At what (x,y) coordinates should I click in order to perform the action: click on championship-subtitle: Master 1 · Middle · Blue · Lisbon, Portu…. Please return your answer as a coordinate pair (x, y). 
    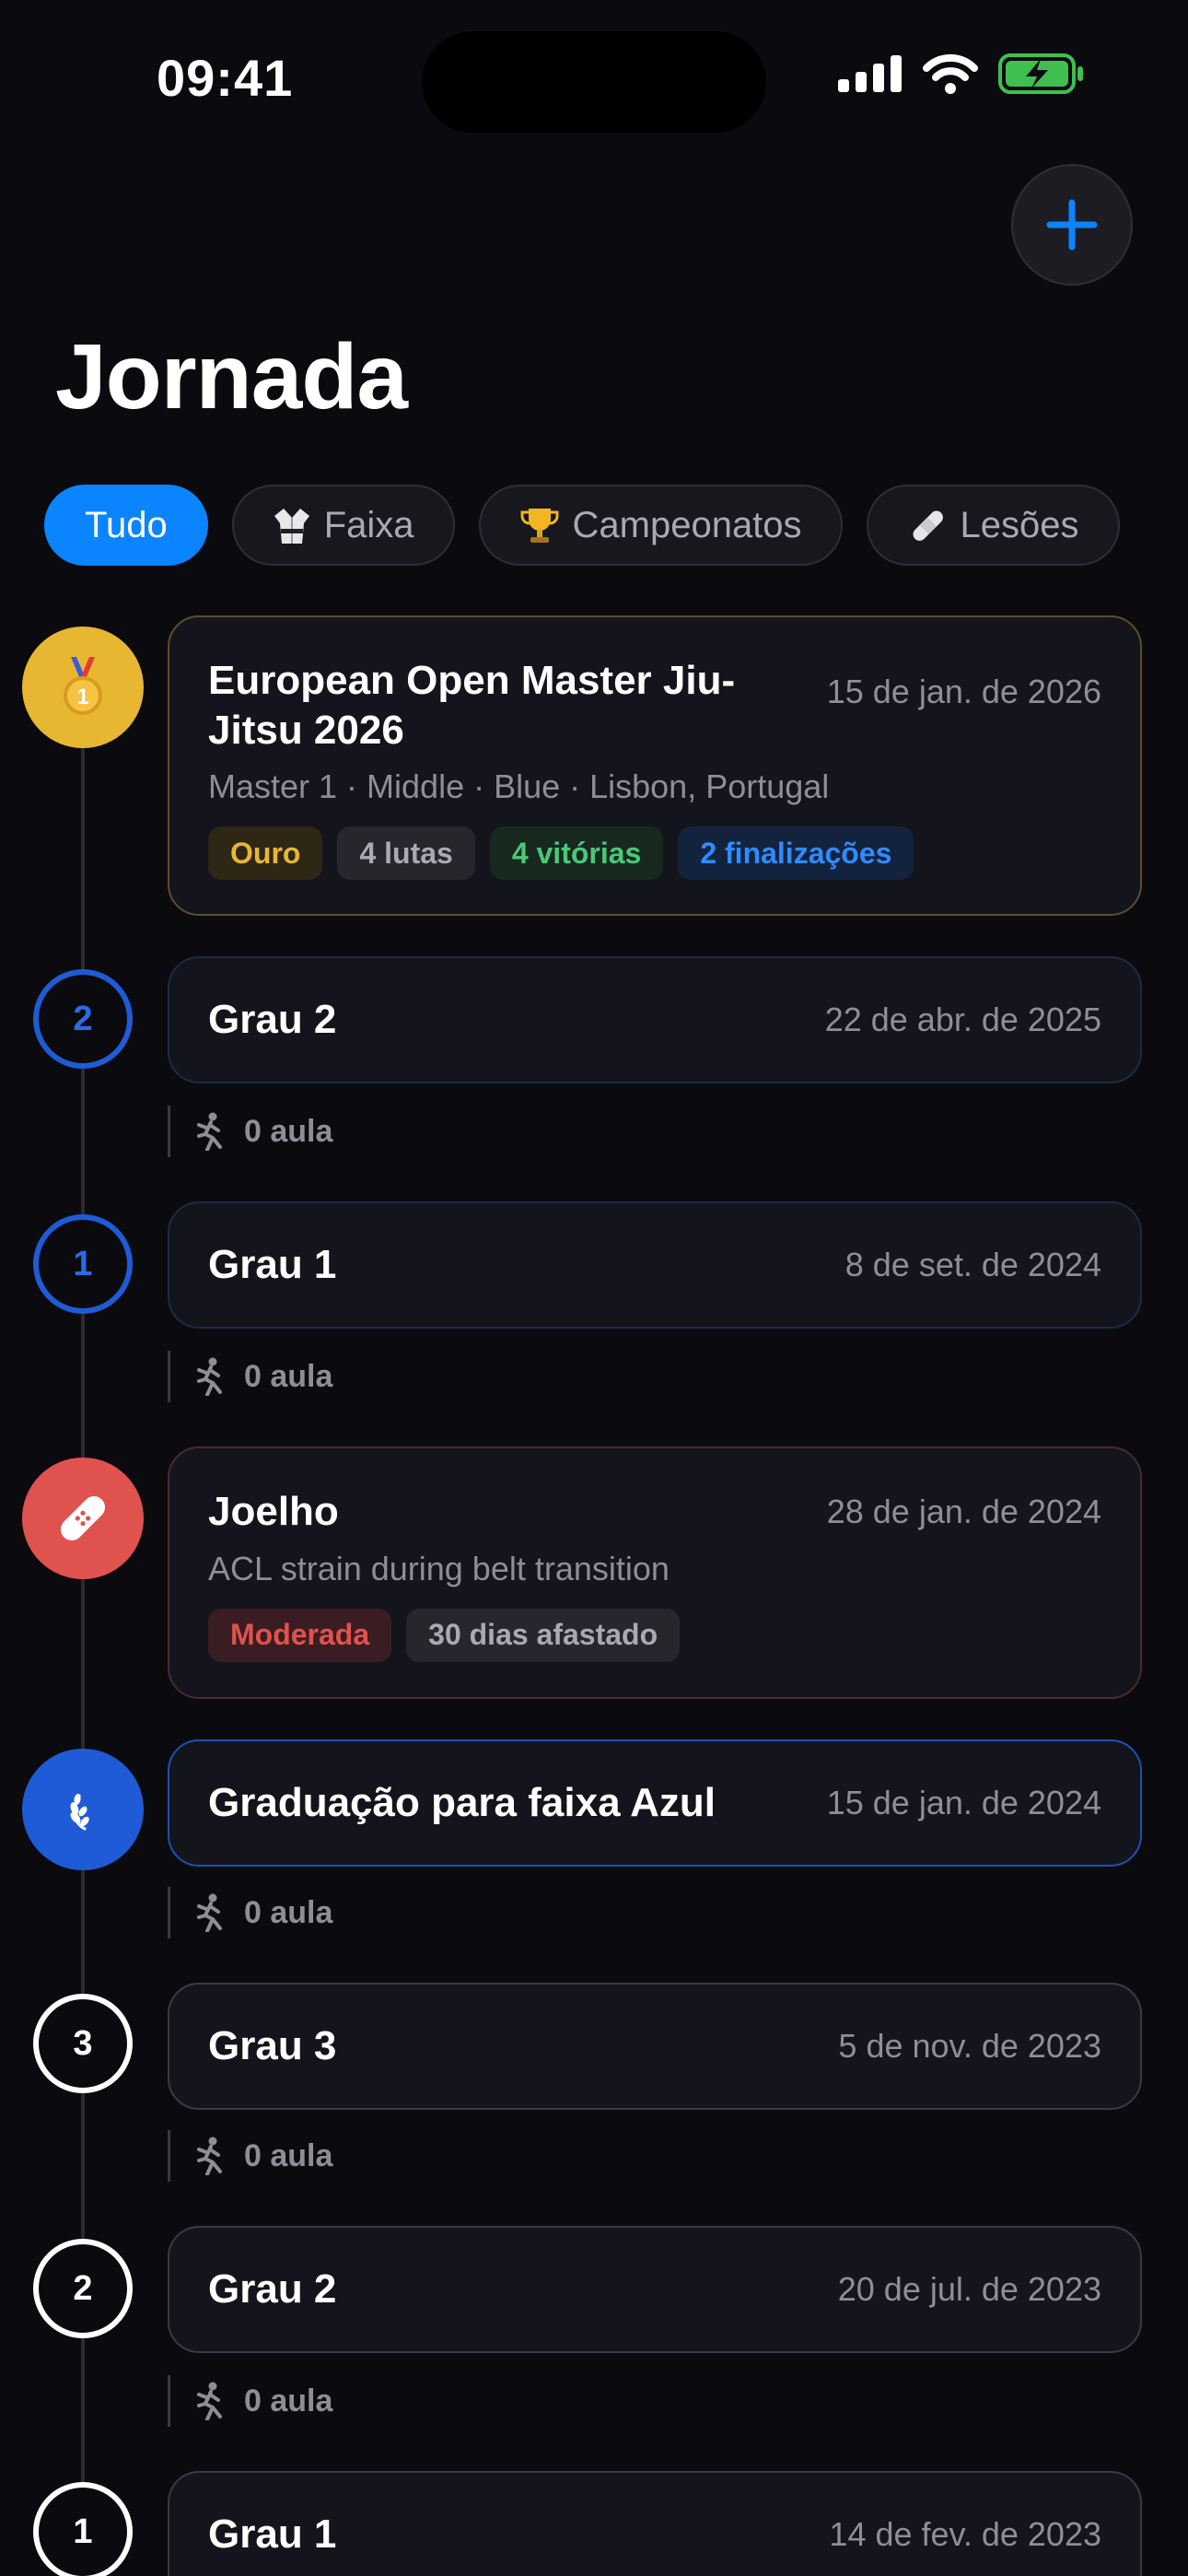
    Looking at the image, I should click on (519, 786).